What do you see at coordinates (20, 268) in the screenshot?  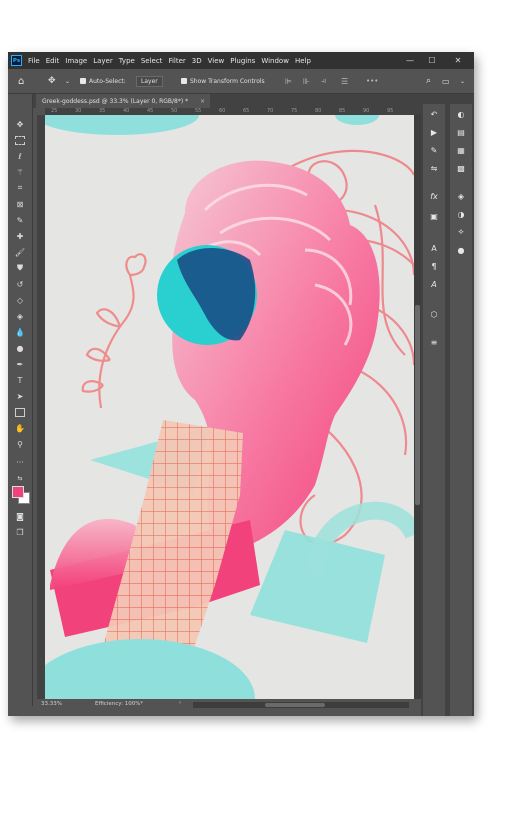 I see `clone-stamp-icon: ⛊` at bounding box center [20, 268].